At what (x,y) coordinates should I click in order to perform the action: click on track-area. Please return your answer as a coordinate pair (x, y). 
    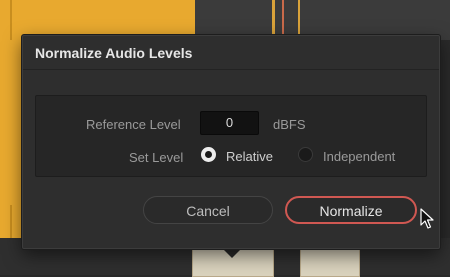
    Looking at the image, I should click on (322, 20).